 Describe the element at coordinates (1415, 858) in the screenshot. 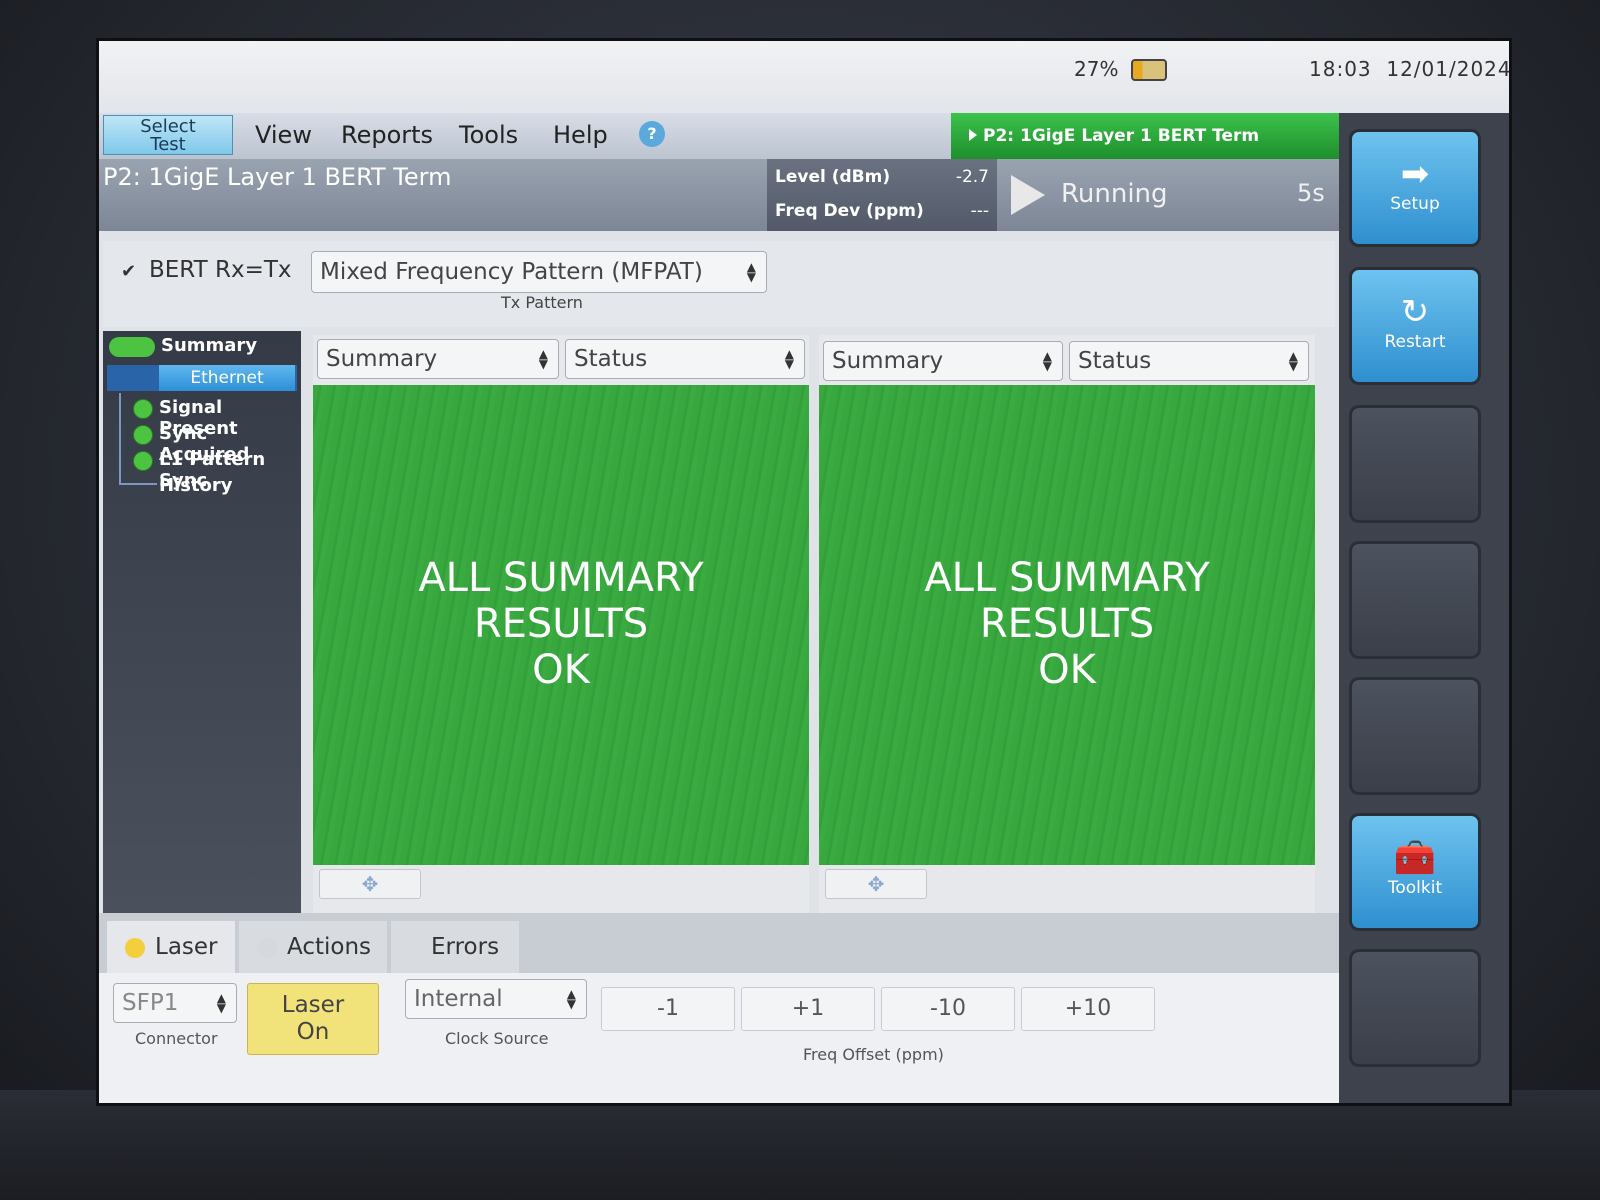

I see `toolbox-icon: 🧰` at that location.